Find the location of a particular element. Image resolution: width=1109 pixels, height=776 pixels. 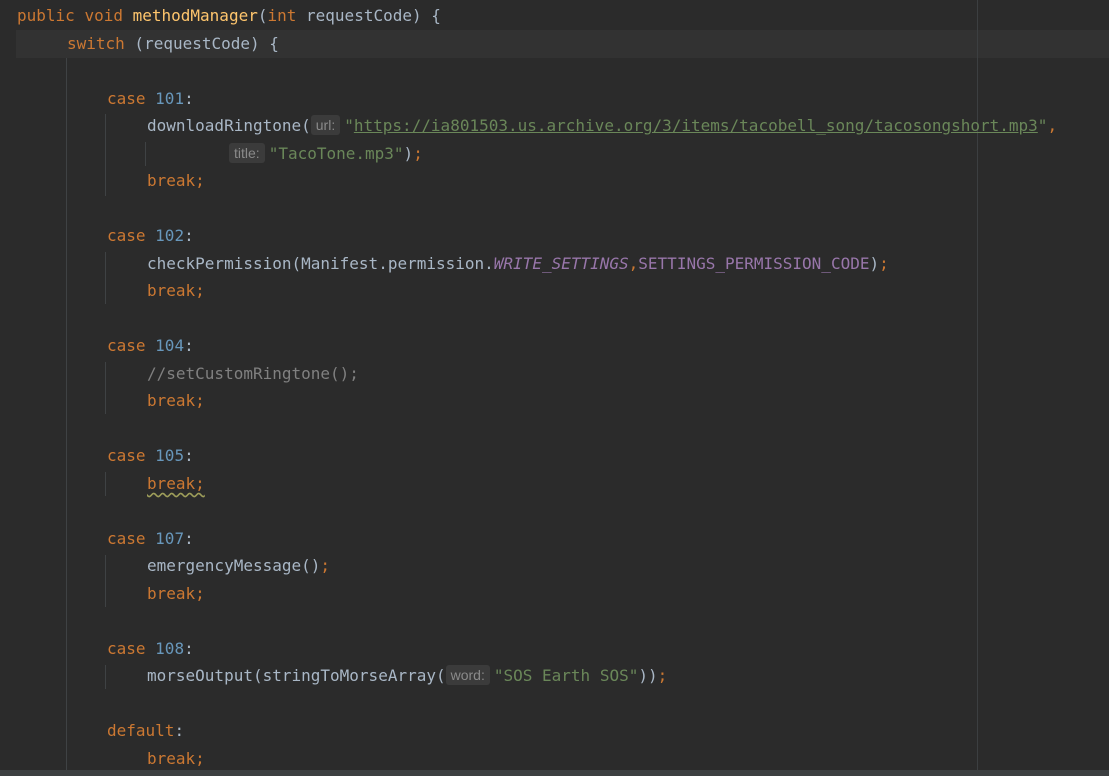

method-call: downloadRingtone( is located at coordinates (229, 125).